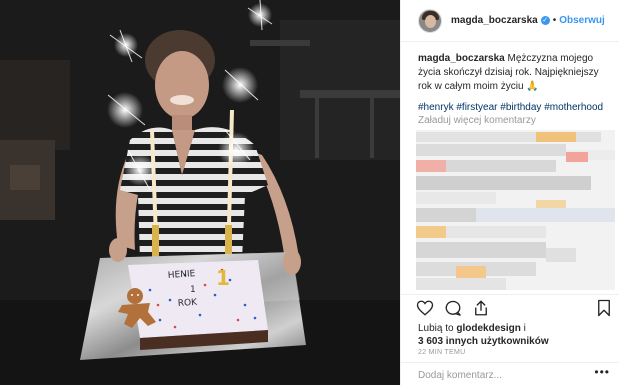  What do you see at coordinates (437, 328) in the screenshot?
I see `likes-prefix: Lubią to` at bounding box center [437, 328].